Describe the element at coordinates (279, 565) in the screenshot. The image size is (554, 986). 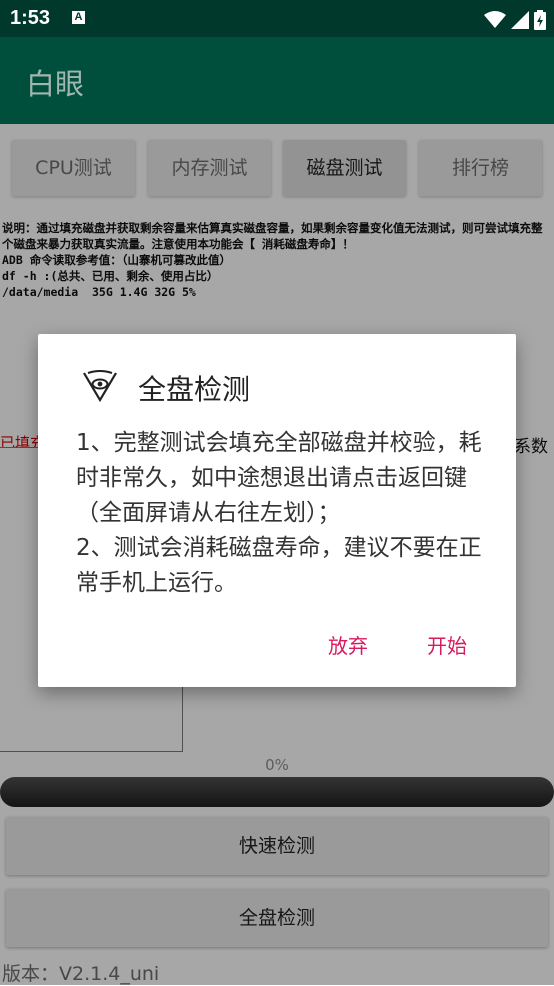
I see `dialog-message-line: 2、测试会消耗磁盘寿命，建议不要在正常手机上运行。` at that location.